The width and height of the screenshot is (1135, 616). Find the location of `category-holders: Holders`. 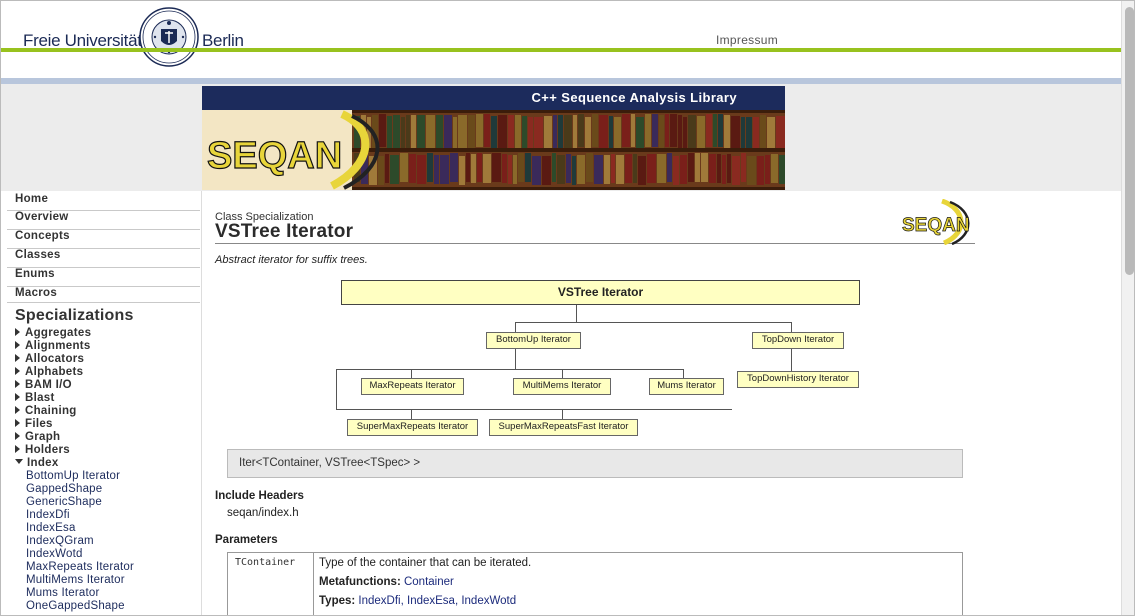

category-holders: Holders is located at coordinates (42, 450).